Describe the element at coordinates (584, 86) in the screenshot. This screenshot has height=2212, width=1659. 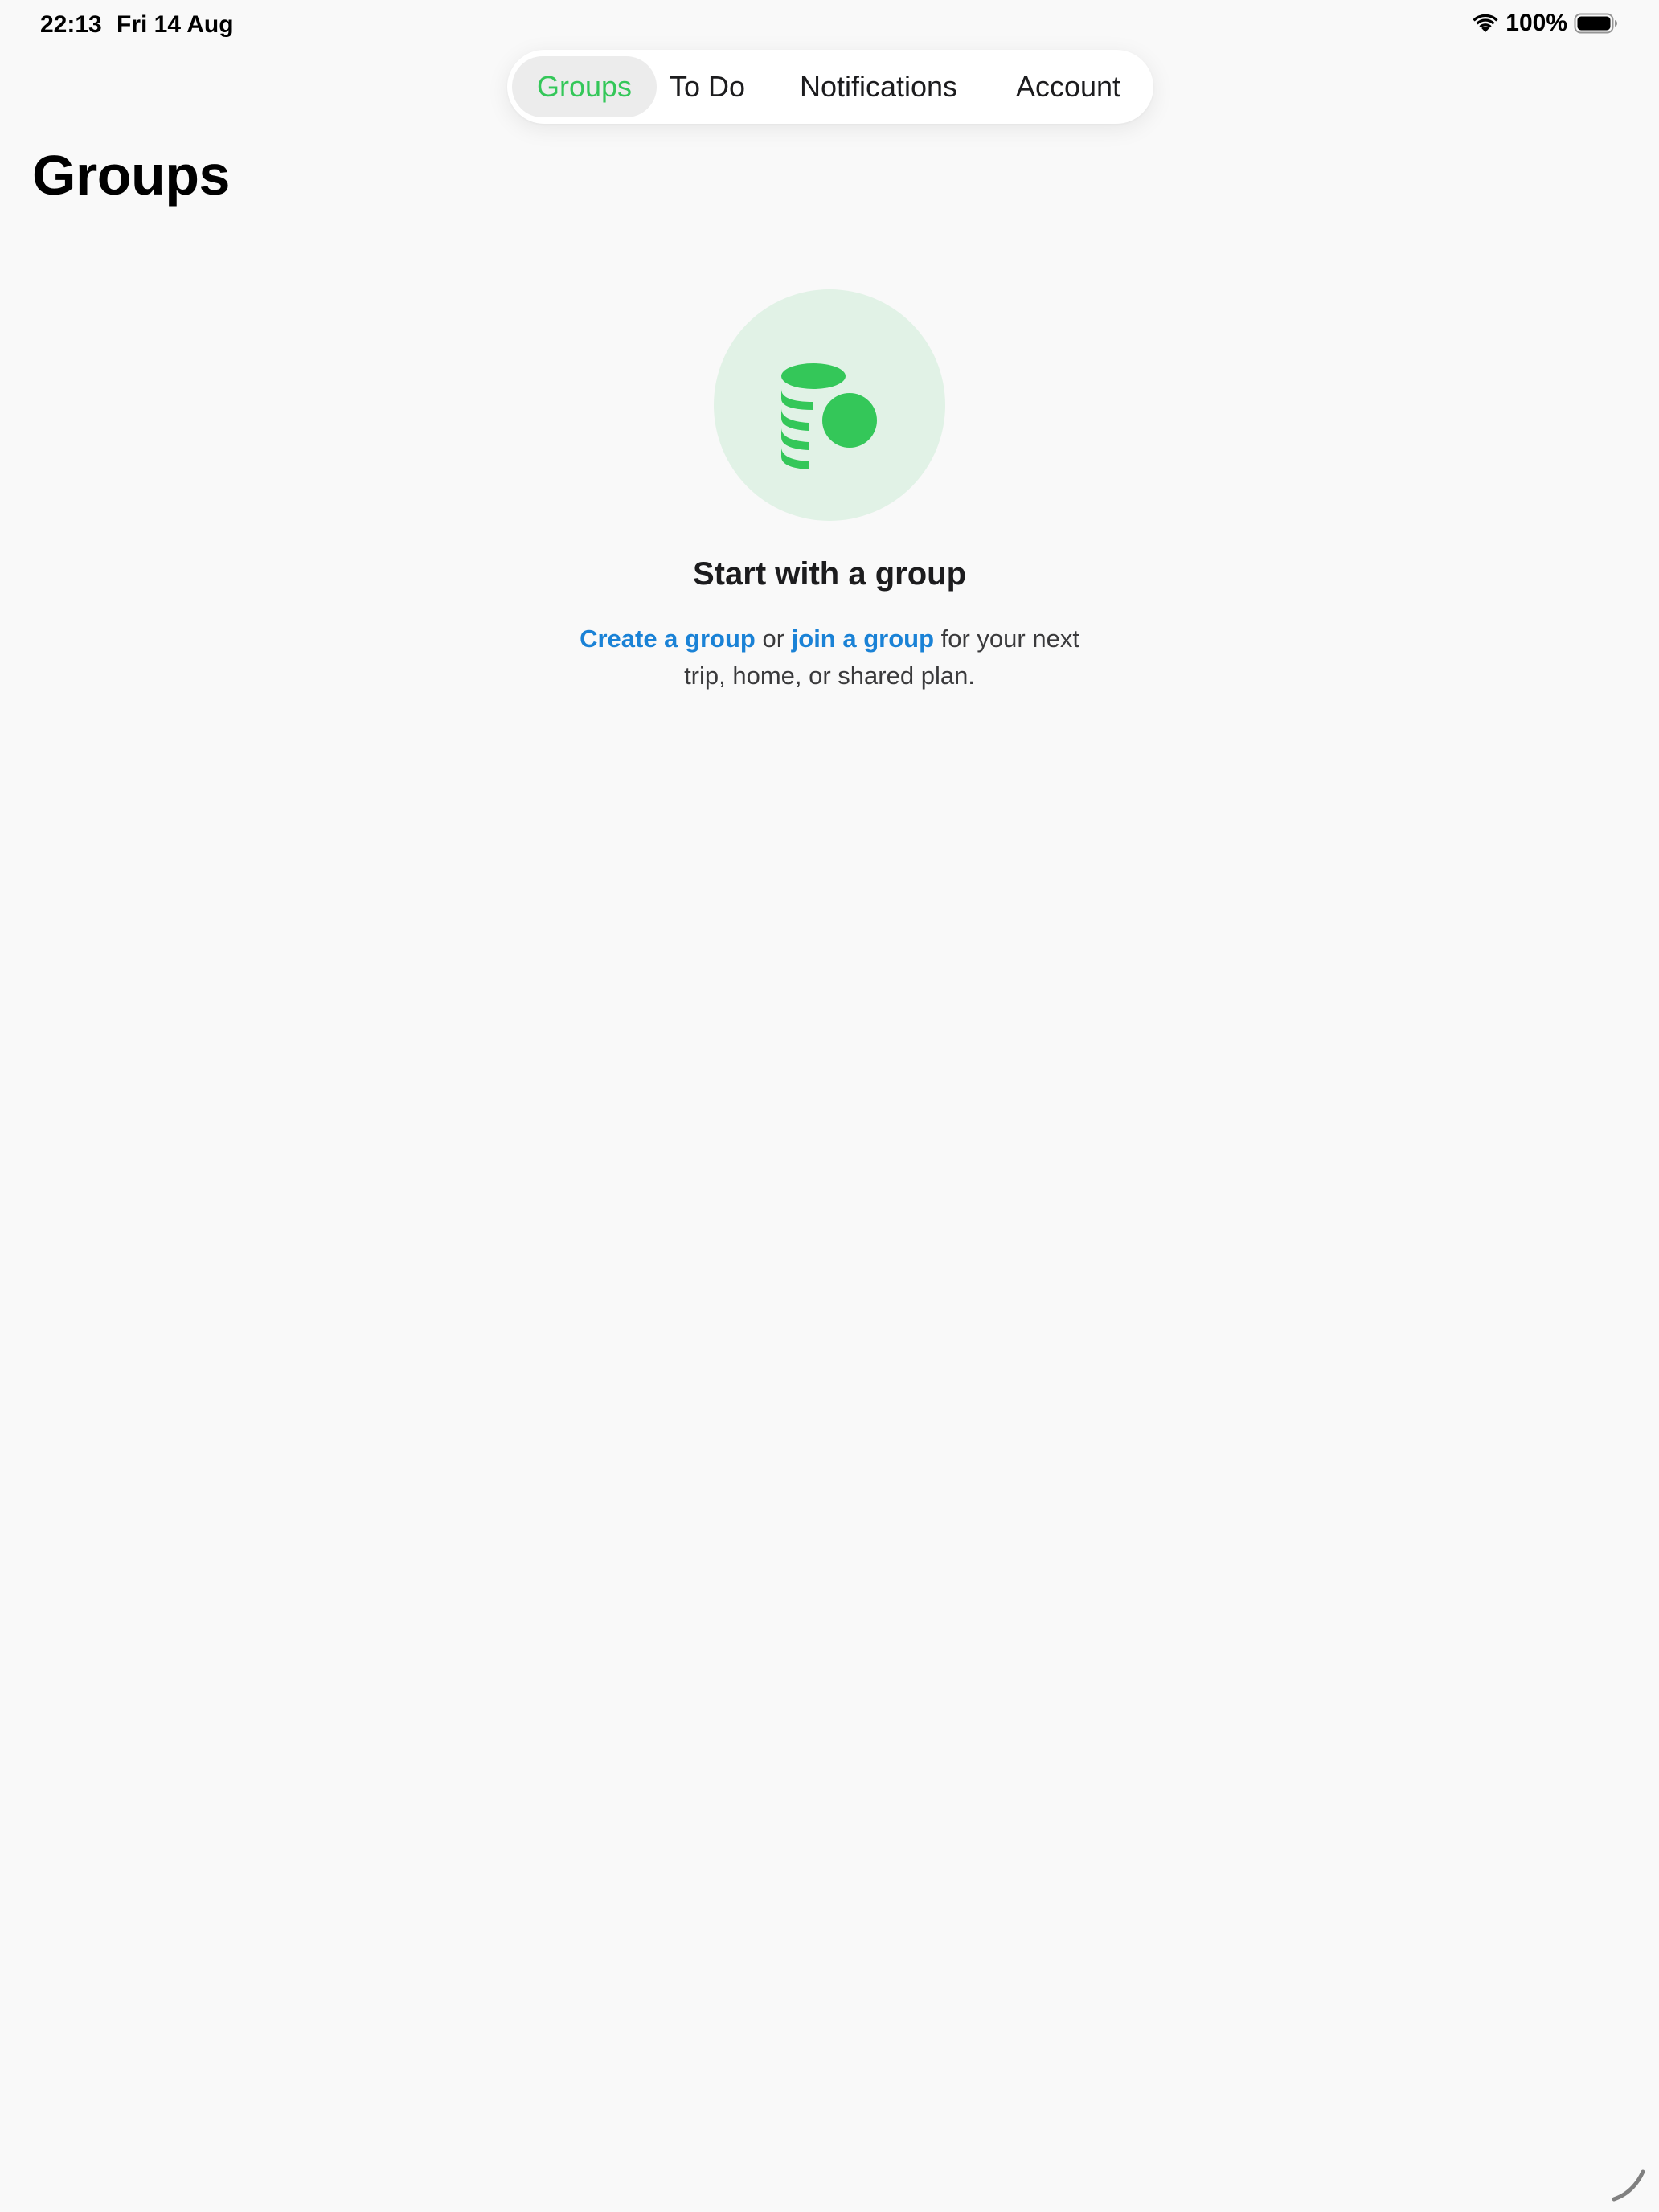
I see `tab-groups: Groups` at that location.